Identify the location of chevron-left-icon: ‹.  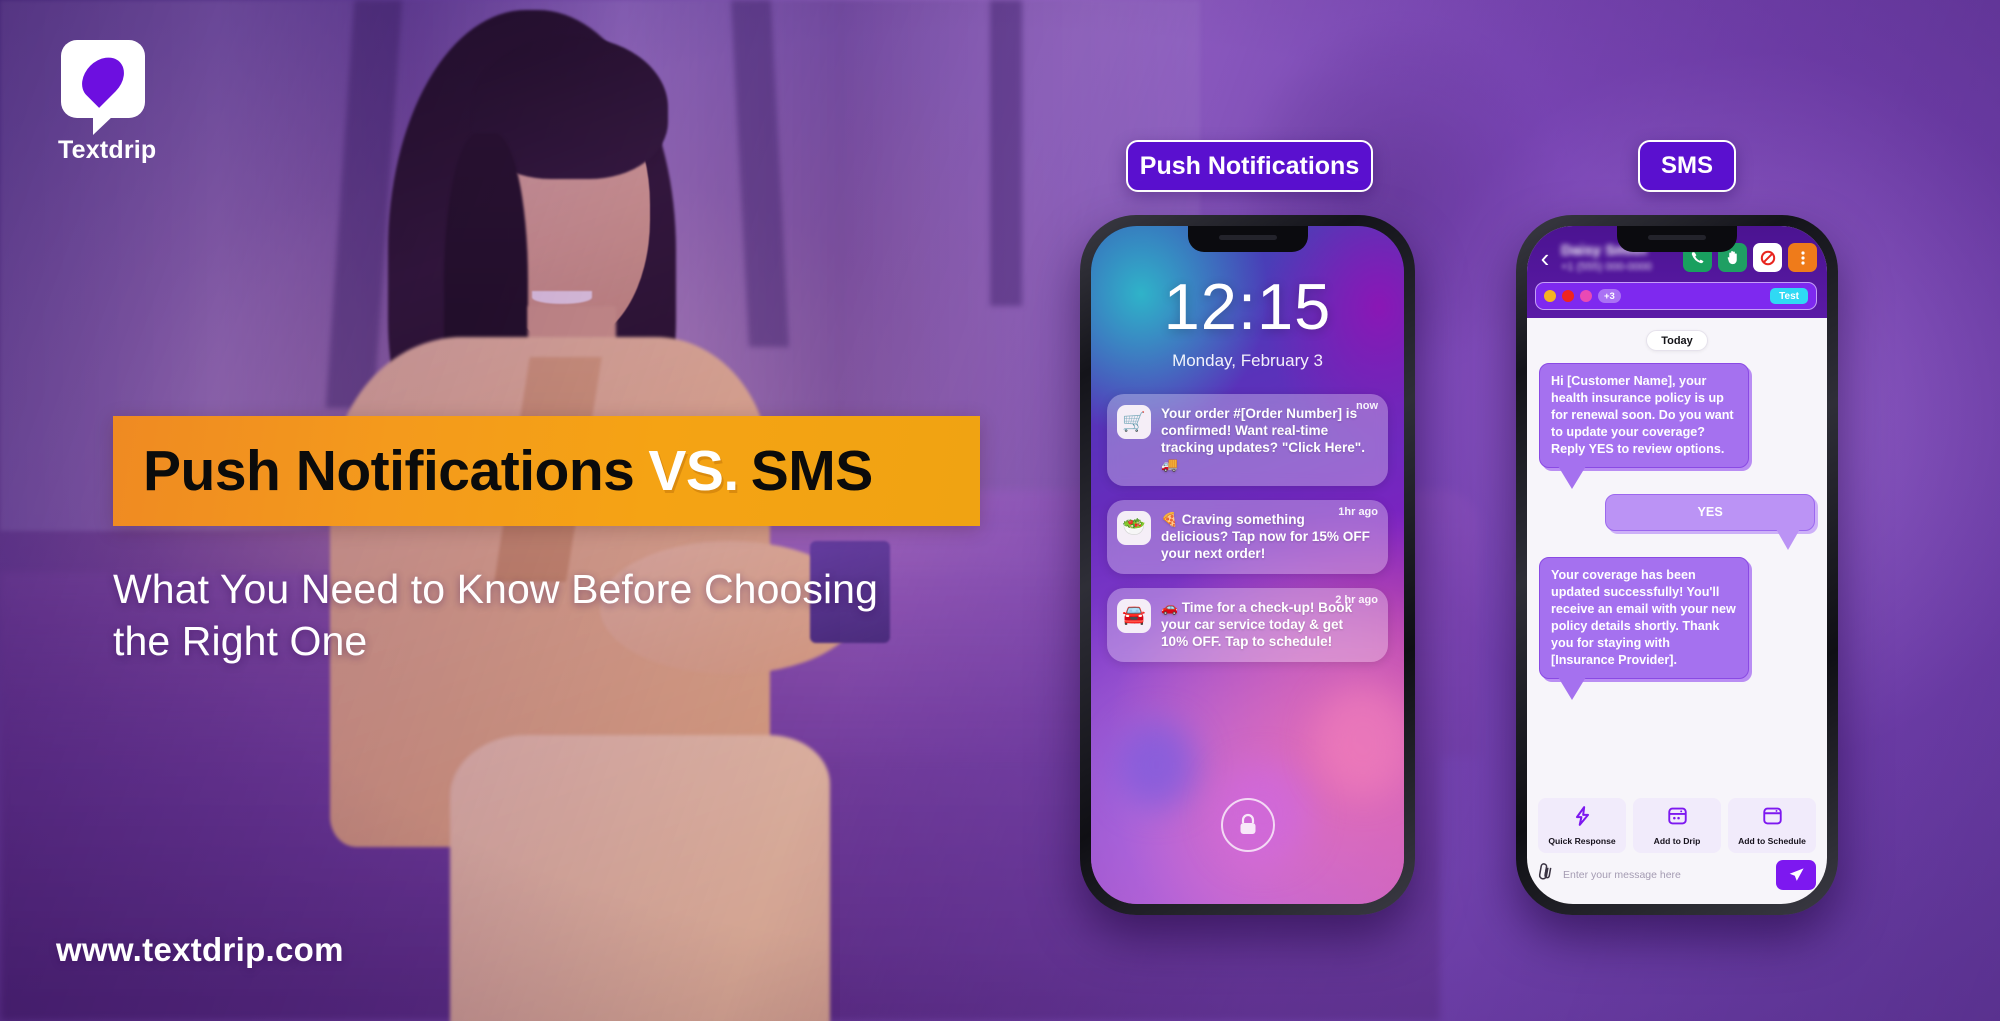
(1545, 258).